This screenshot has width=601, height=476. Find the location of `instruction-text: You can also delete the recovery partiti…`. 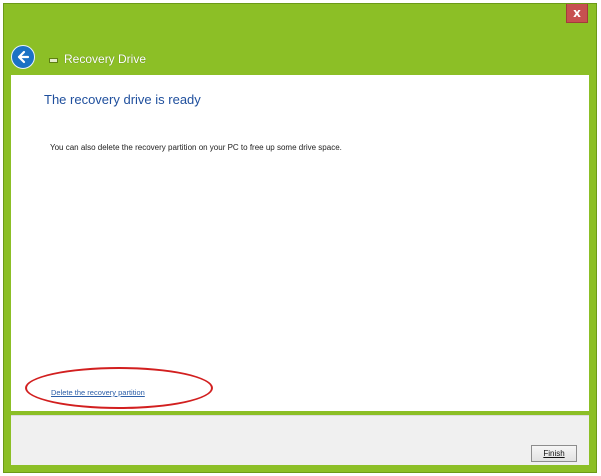

instruction-text: You can also delete the recovery partiti… is located at coordinates (196, 147).